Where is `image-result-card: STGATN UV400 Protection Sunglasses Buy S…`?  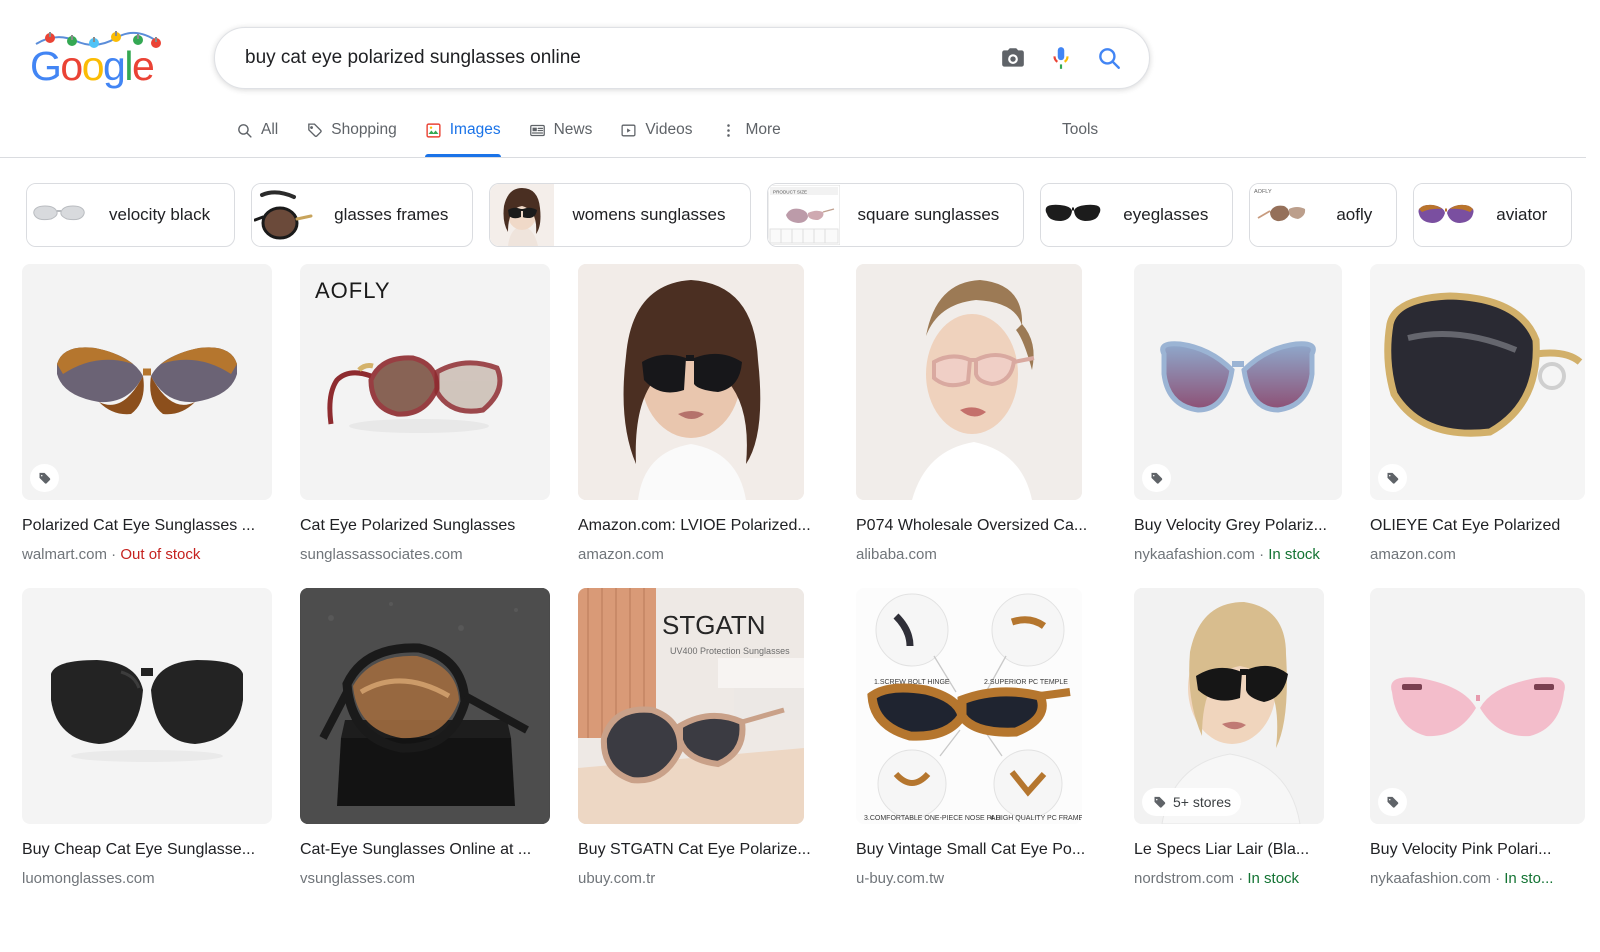
image-result-card: STGATN UV400 Protection Sunglasses Buy S… is located at coordinates (703, 738).